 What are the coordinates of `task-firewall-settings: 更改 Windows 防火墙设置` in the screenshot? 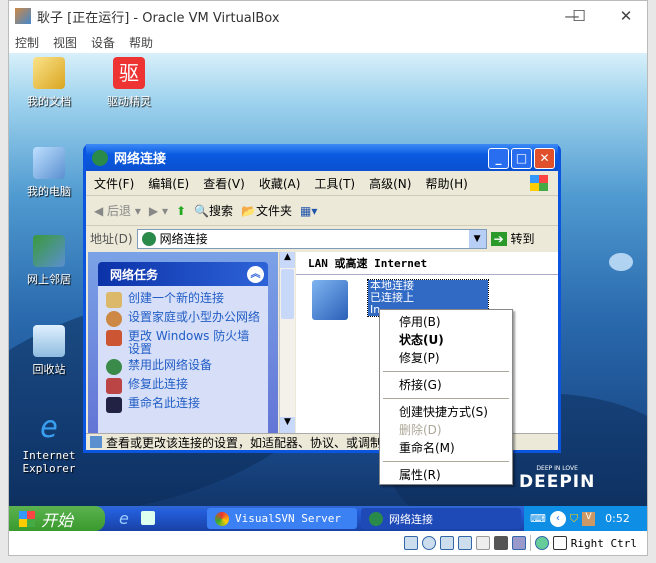 It's located at (183, 343).